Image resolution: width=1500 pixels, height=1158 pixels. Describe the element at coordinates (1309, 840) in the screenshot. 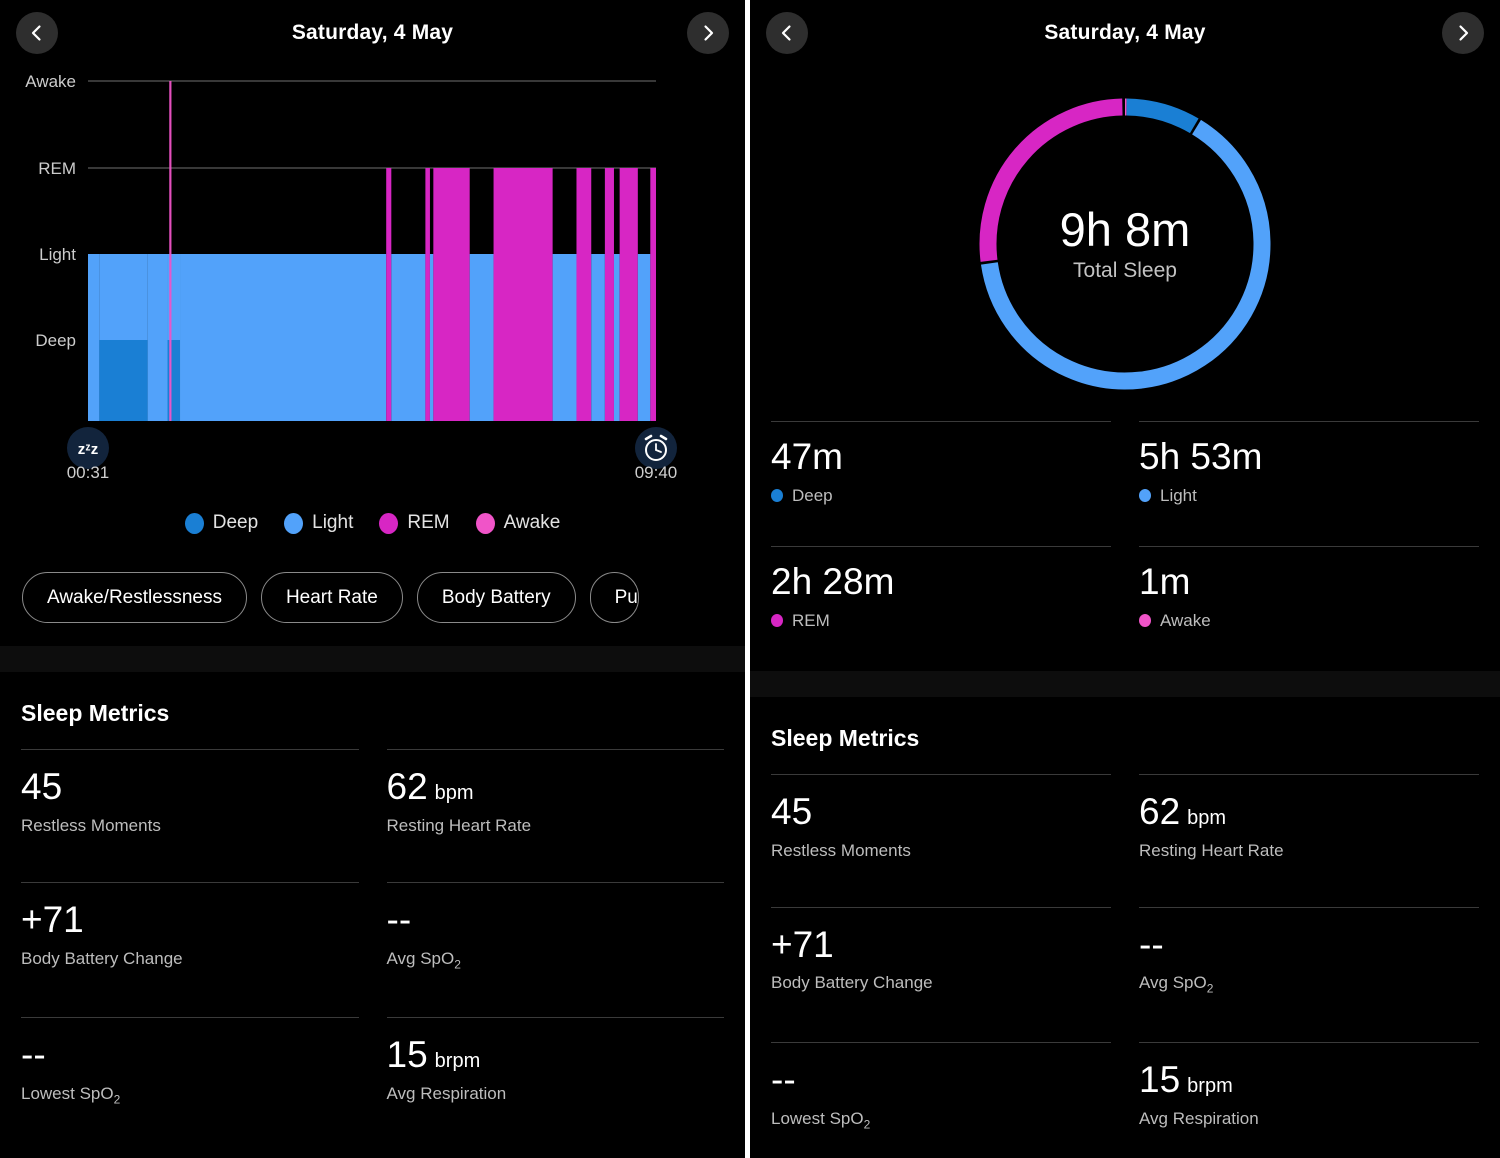

I see `metric-resting-heart-rate-right: 62 bpm Resting Heart Rate` at that location.